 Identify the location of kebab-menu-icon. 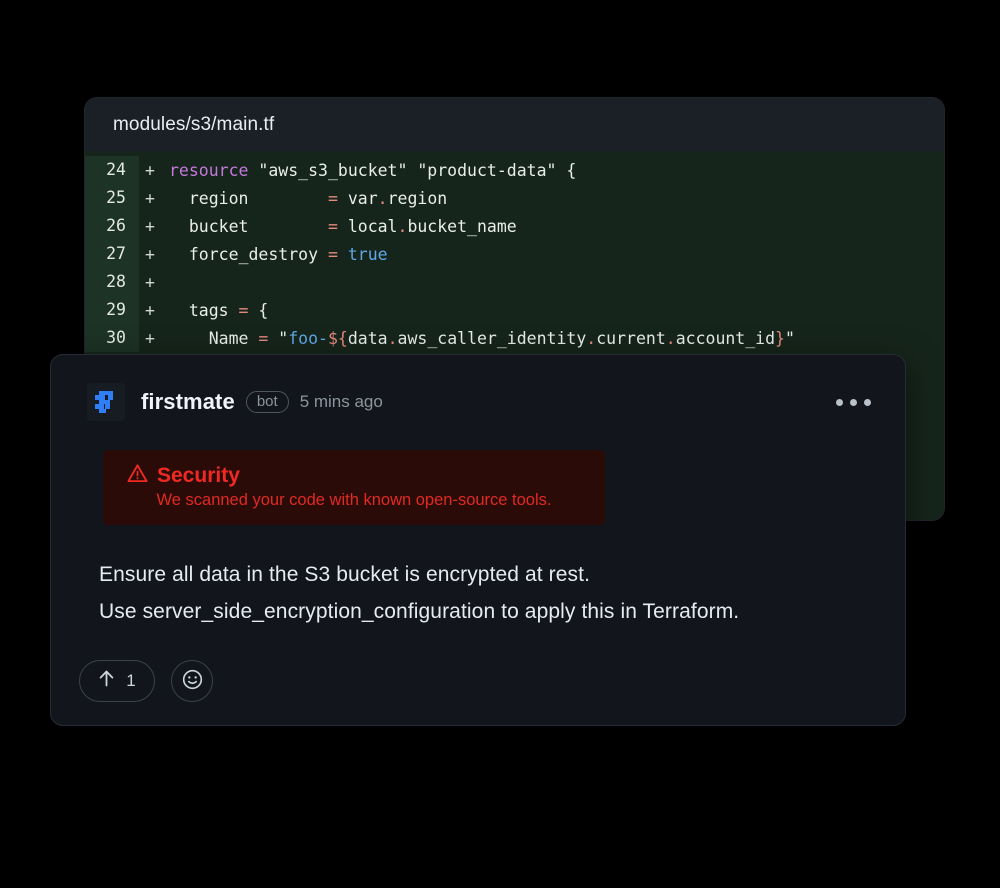
(853, 402).